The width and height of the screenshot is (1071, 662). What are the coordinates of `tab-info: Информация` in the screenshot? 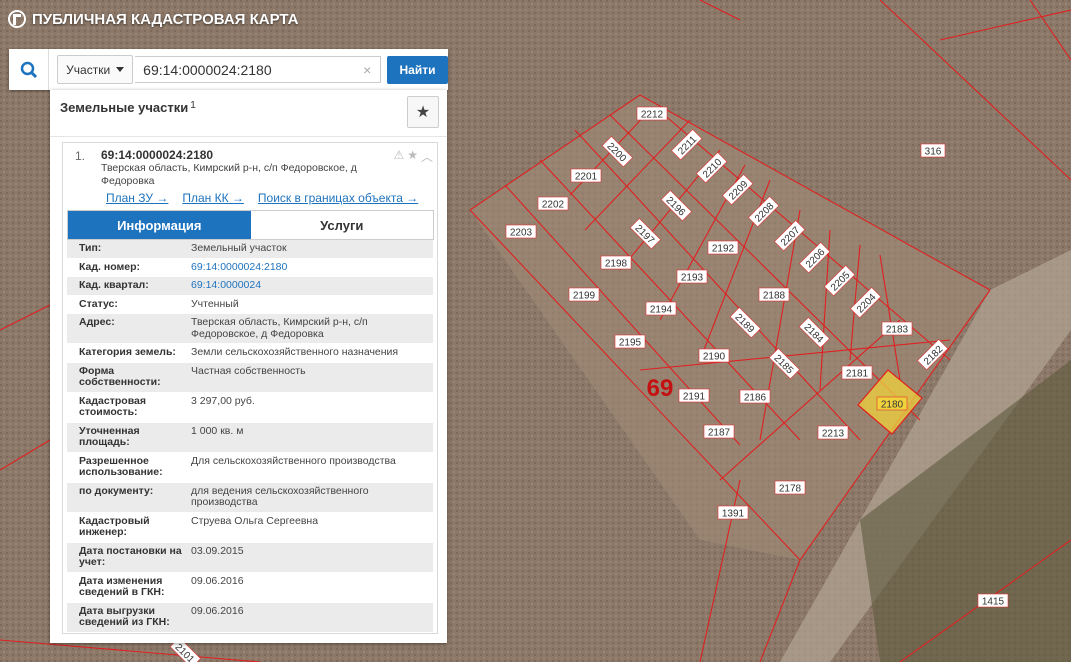 It's located at (159, 225).